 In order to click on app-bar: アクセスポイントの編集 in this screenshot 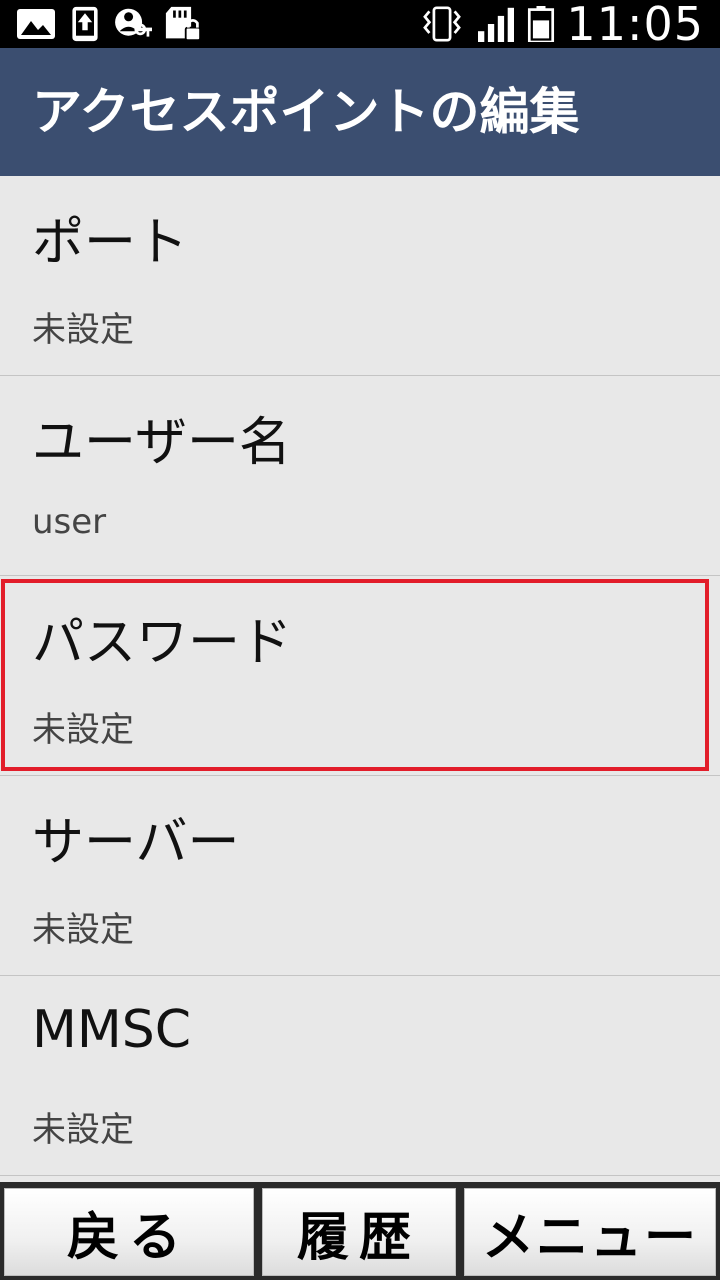, I will do `click(360, 112)`.